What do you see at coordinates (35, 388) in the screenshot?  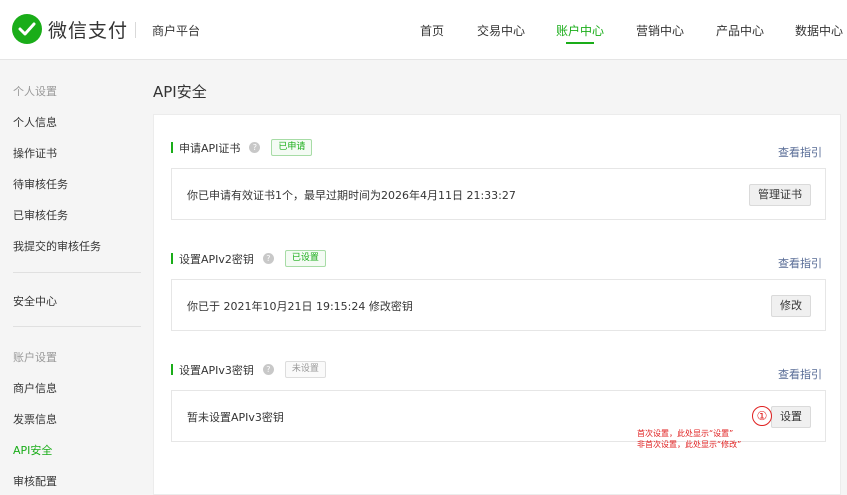 I see `sidebar-item-merchant-info: 商户信息` at bounding box center [35, 388].